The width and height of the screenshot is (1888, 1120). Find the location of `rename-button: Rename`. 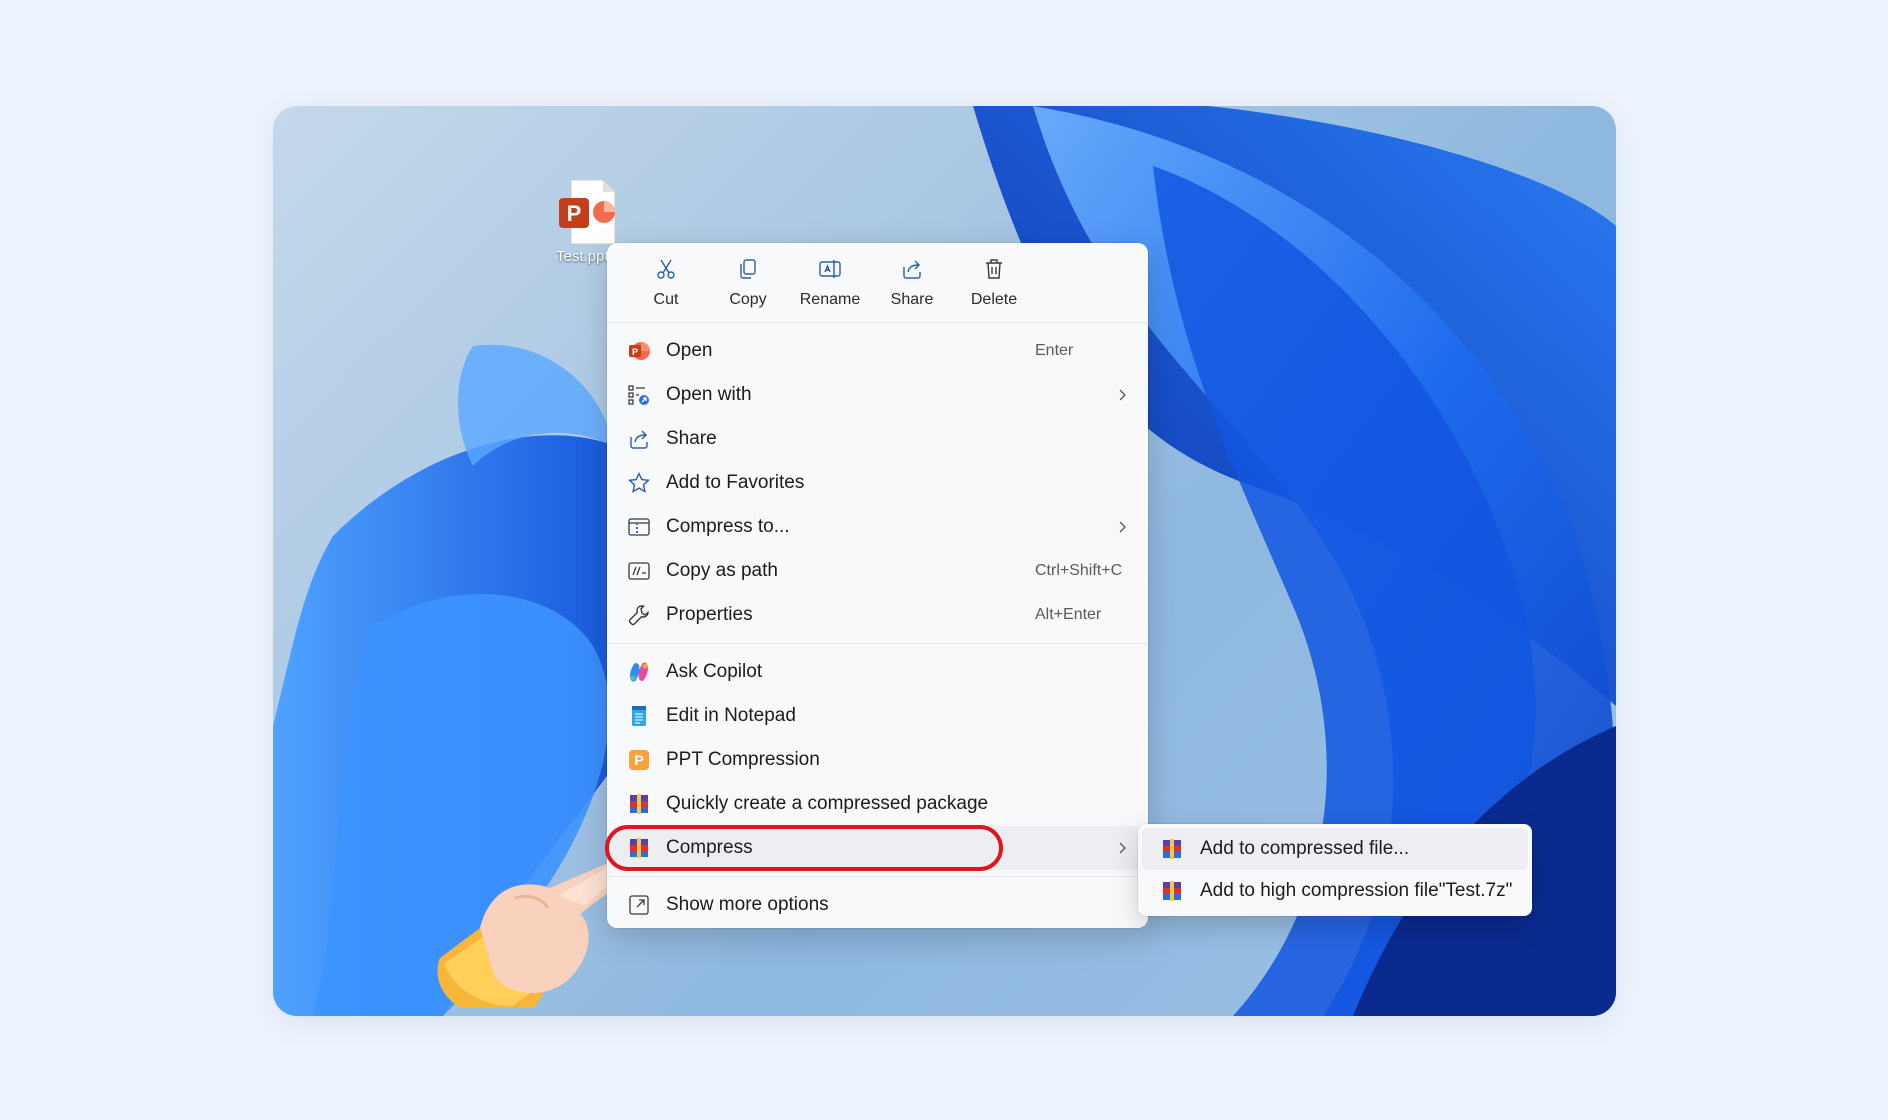

rename-button: Rename is located at coordinates (830, 289).